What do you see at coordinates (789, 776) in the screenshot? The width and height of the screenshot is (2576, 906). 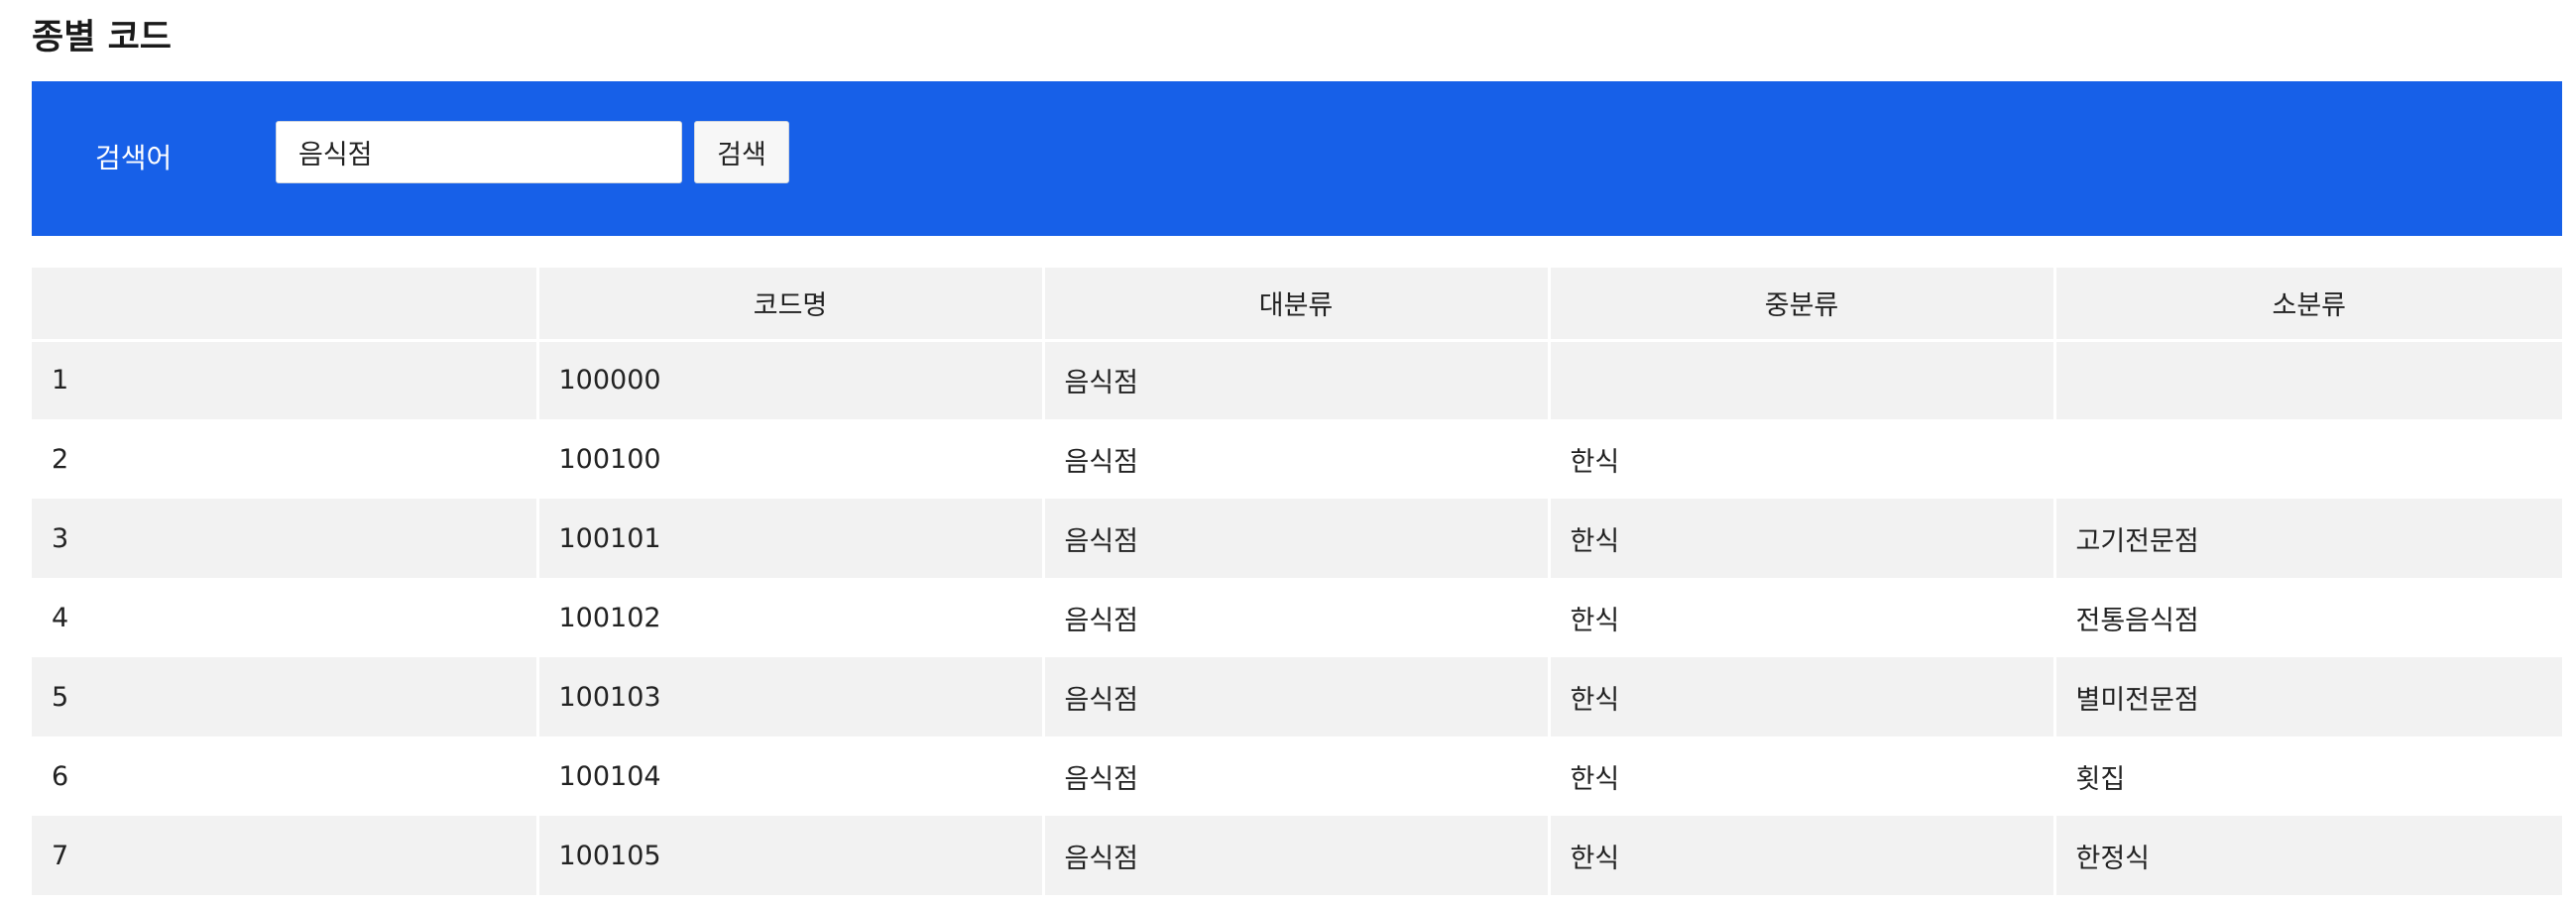 I see `row-code: 100104` at bounding box center [789, 776].